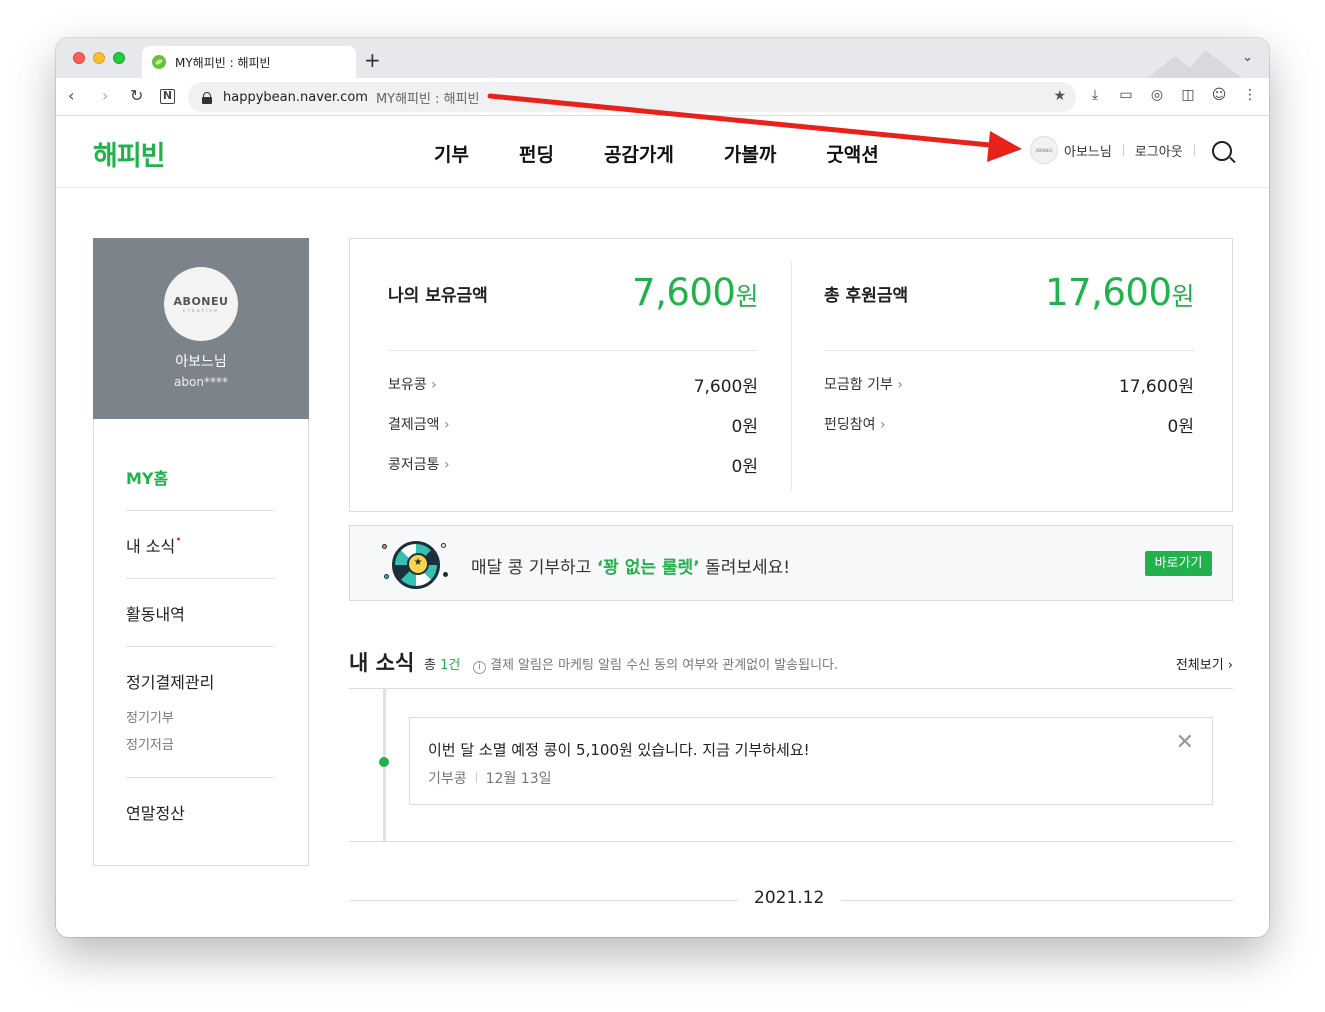 The image size is (1325, 1012). Describe the element at coordinates (1059, 96) in the screenshot. I see `bookmark-star-icon: ★` at that location.